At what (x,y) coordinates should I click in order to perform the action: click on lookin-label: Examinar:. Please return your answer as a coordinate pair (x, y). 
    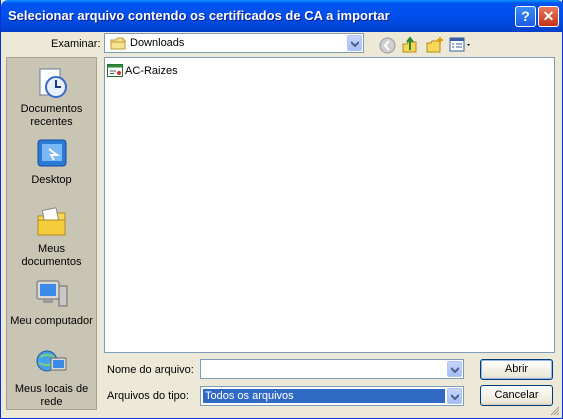
    Looking at the image, I should click on (76, 44).